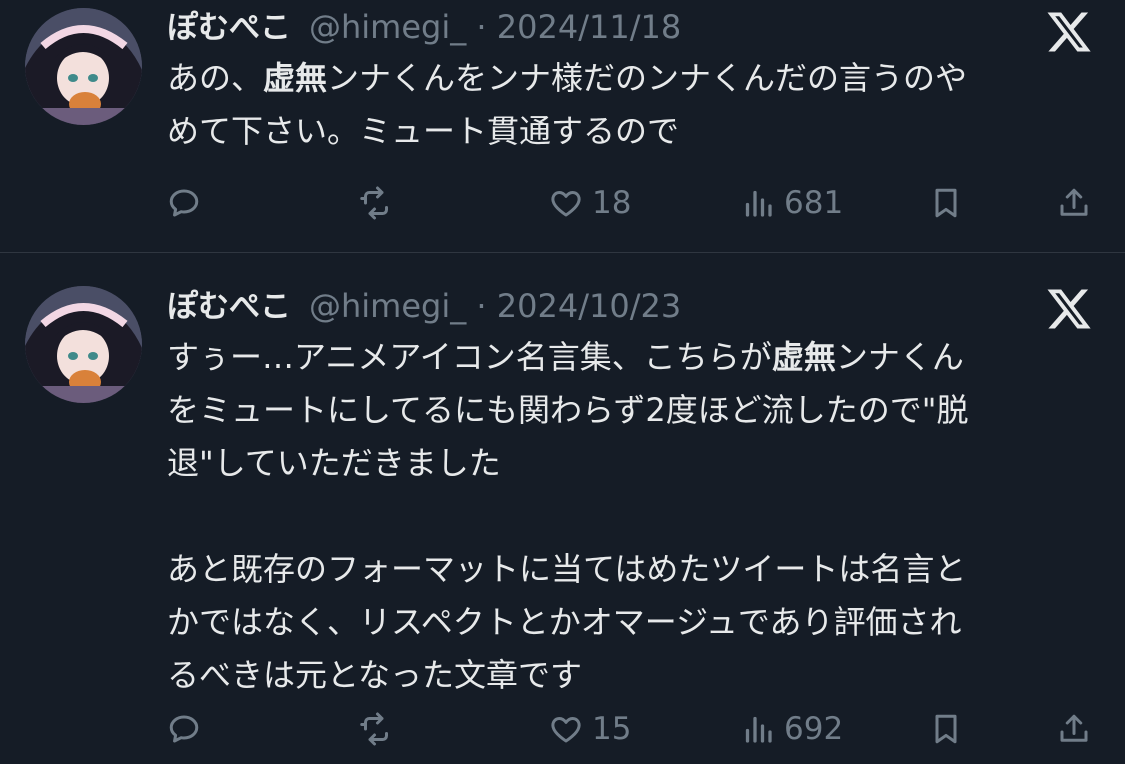 The height and width of the screenshot is (764, 1125). I want to click on text-run: めて下さい。ミュート貫通するので, so click(423, 131).